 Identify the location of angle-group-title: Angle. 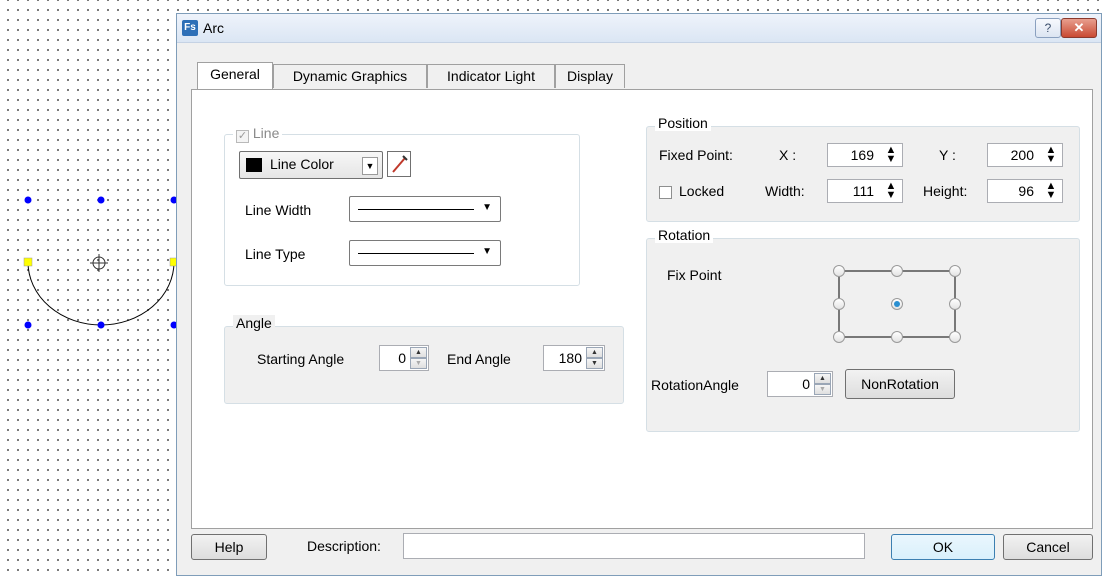
(254, 323).